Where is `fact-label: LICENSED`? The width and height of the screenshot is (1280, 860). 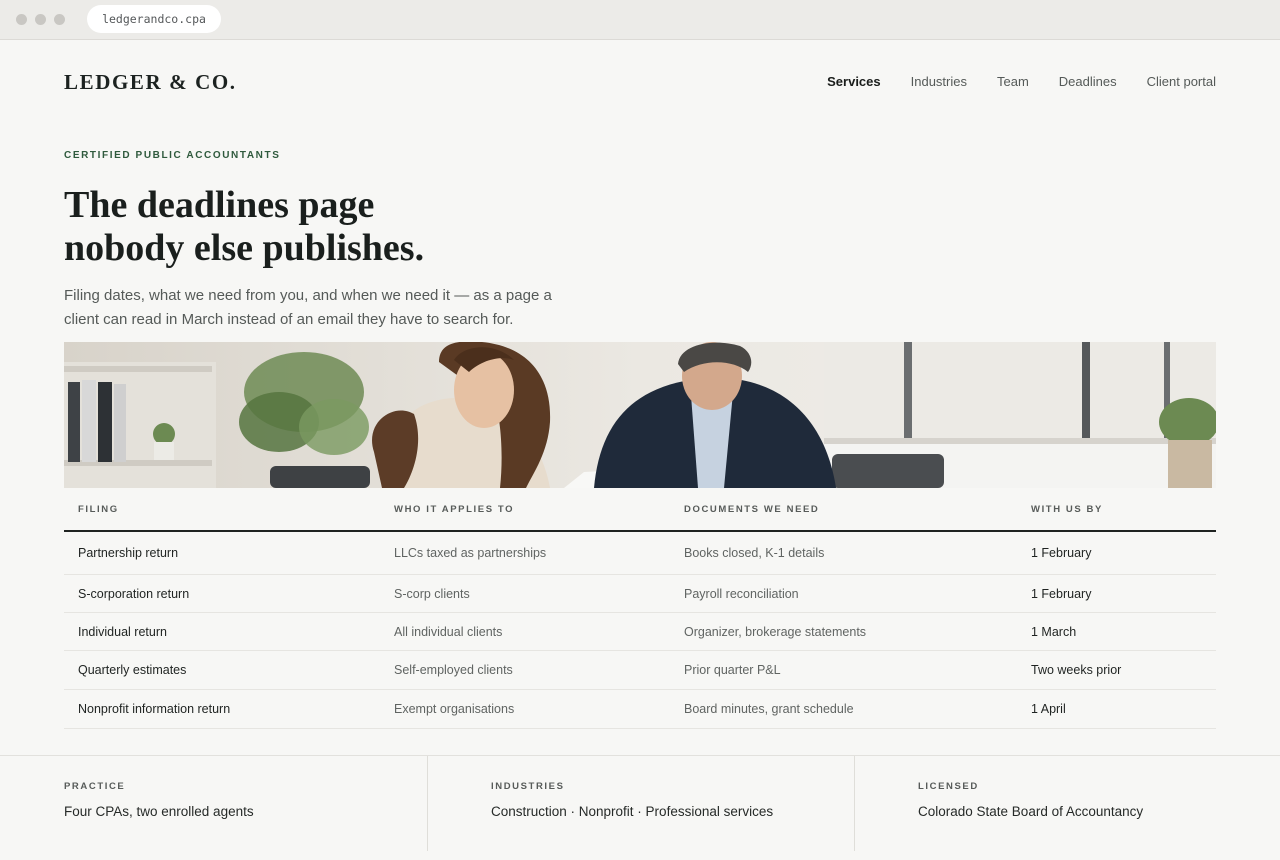 fact-label: LICENSED is located at coordinates (948, 786).